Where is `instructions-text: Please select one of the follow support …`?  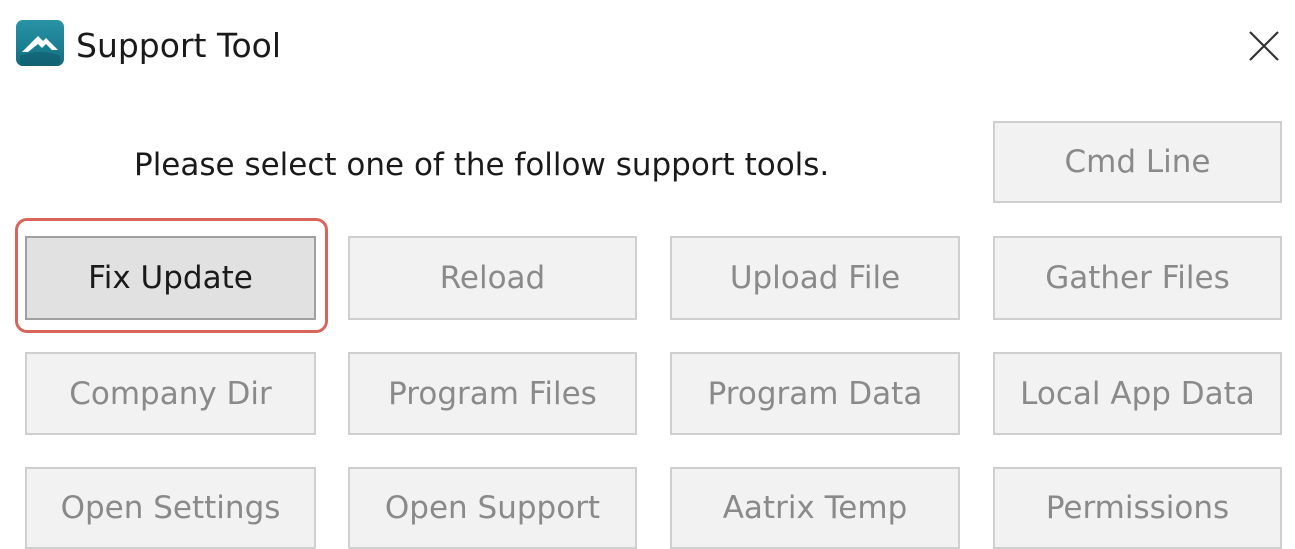 instructions-text: Please select one of the follow support … is located at coordinates (482, 165).